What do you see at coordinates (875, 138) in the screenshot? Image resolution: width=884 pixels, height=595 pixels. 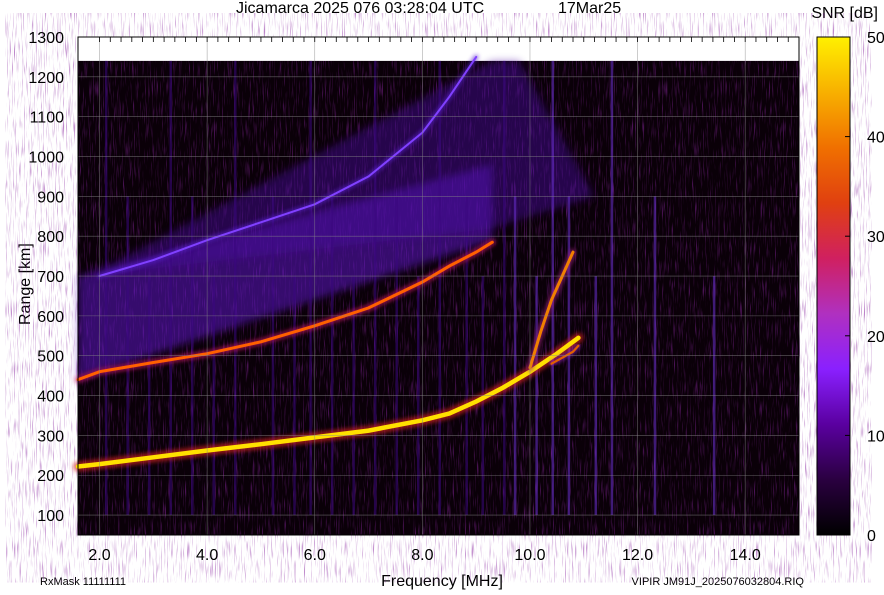 I see `colorbar-tick-label: 40` at bounding box center [875, 138].